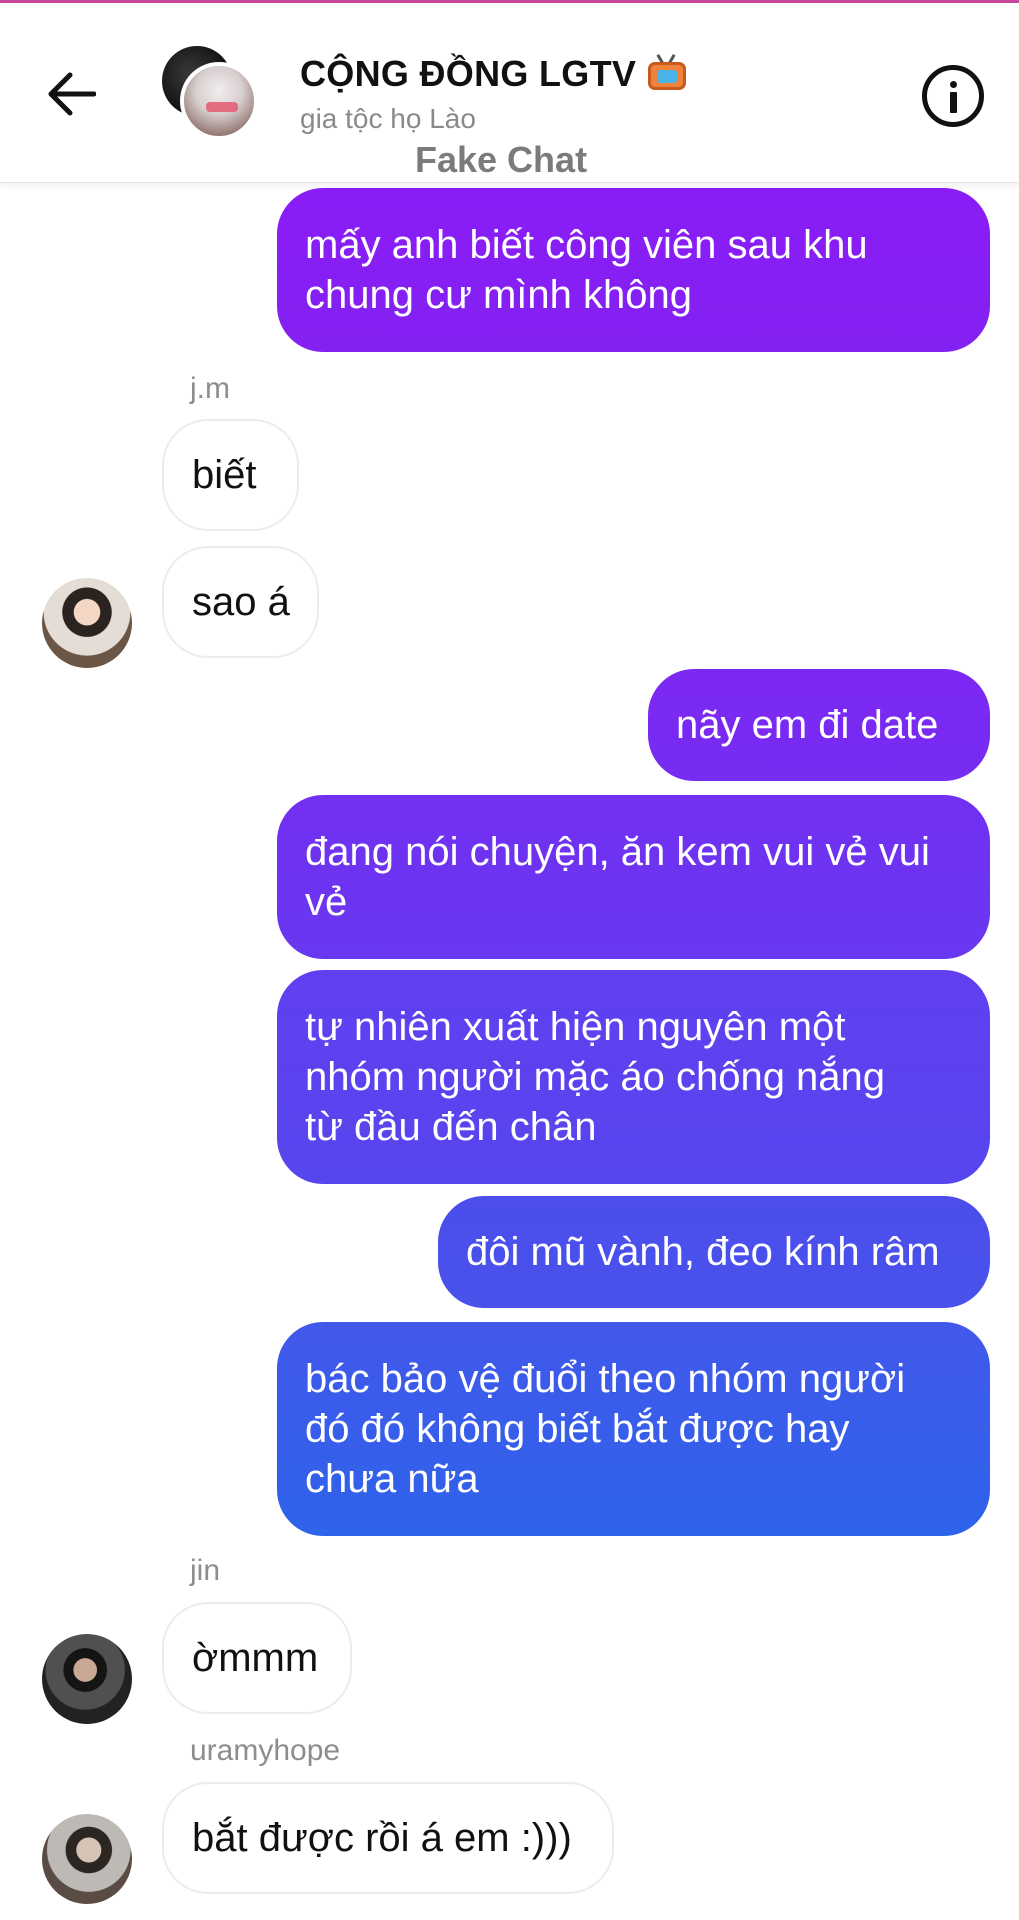 The image size is (1019, 1920). What do you see at coordinates (807, 725) in the screenshot?
I see `message-text: nãy em đi date` at bounding box center [807, 725].